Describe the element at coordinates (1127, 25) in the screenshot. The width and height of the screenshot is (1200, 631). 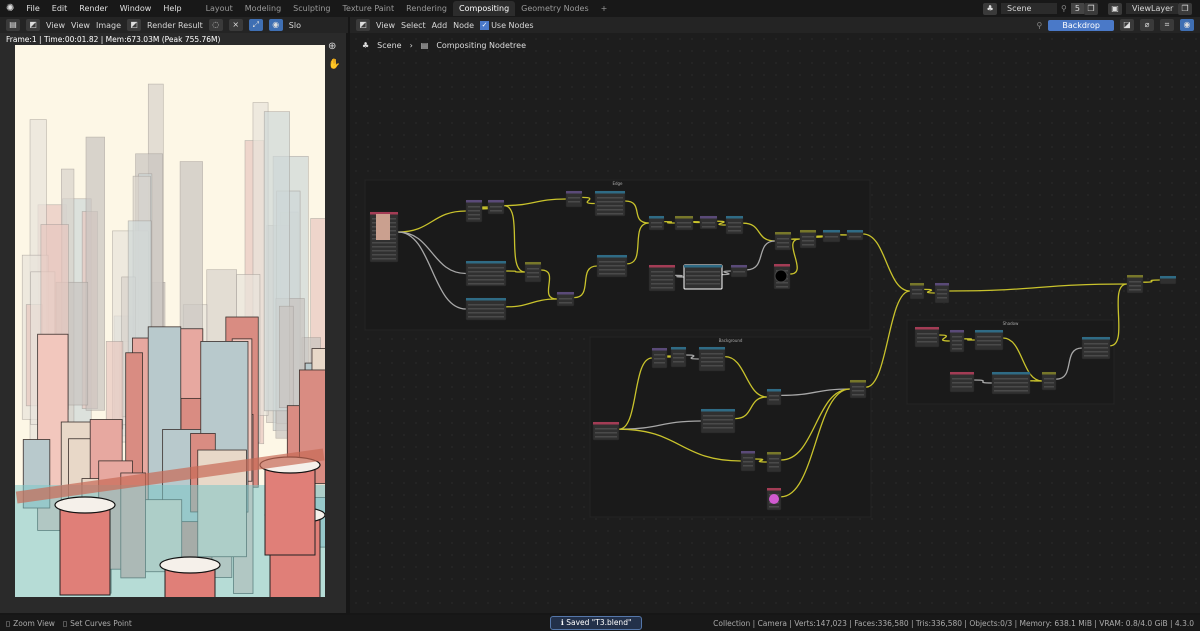
I see `backdrop-channels-icon: ◪` at that location.